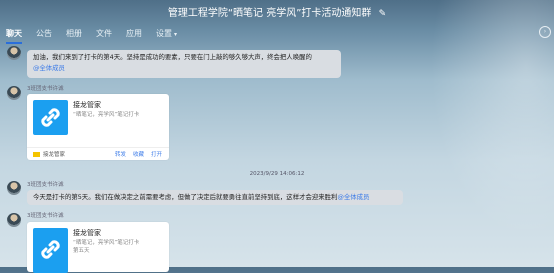  What do you see at coordinates (138, 154) in the screenshot?
I see `favorite-button: 收藏` at bounding box center [138, 154].